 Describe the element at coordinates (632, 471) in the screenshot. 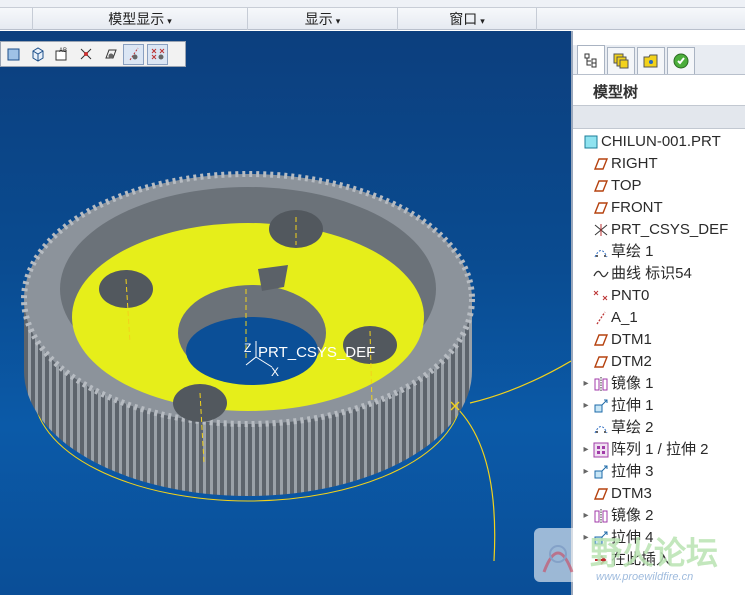

I see `tree-item-label: 拉伸 3` at that location.